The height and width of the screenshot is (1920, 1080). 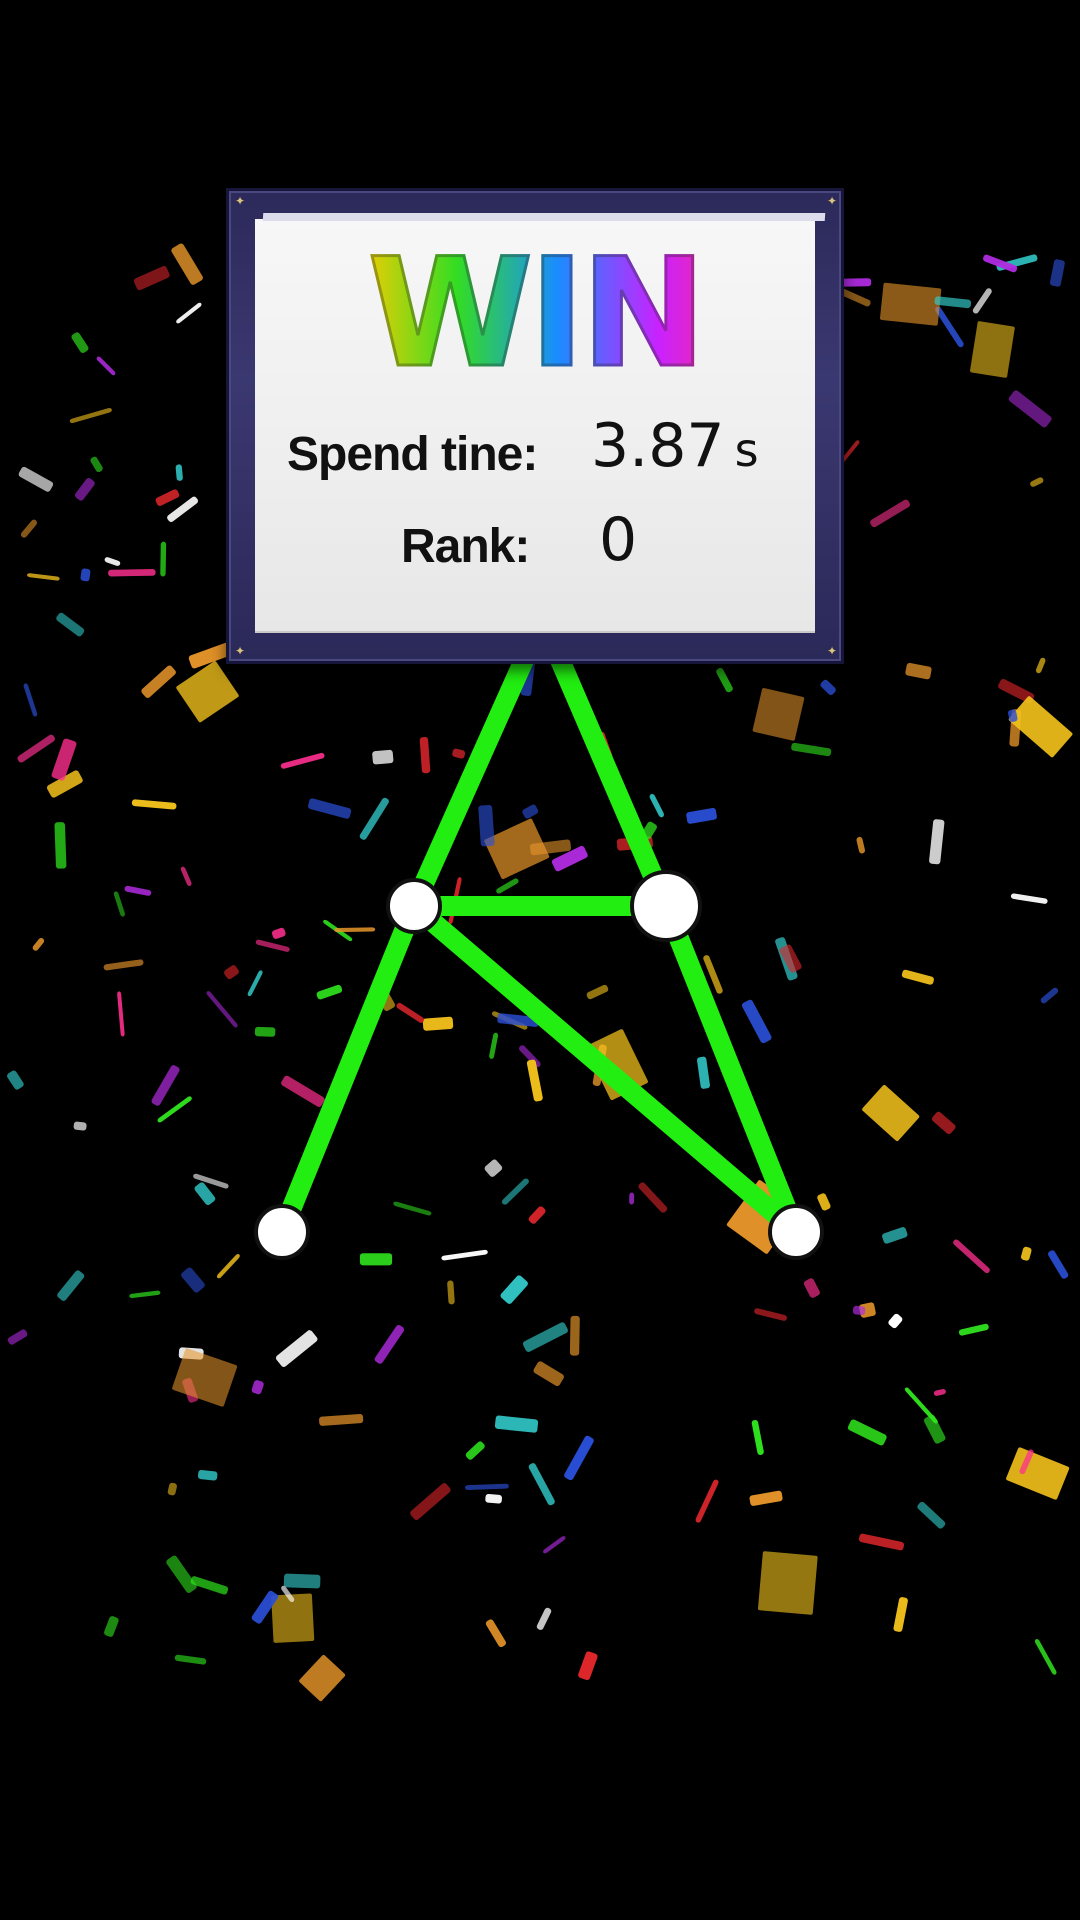 What do you see at coordinates (796, 1232) in the screenshot?
I see `puzzle-node-bottom-right` at bounding box center [796, 1232].